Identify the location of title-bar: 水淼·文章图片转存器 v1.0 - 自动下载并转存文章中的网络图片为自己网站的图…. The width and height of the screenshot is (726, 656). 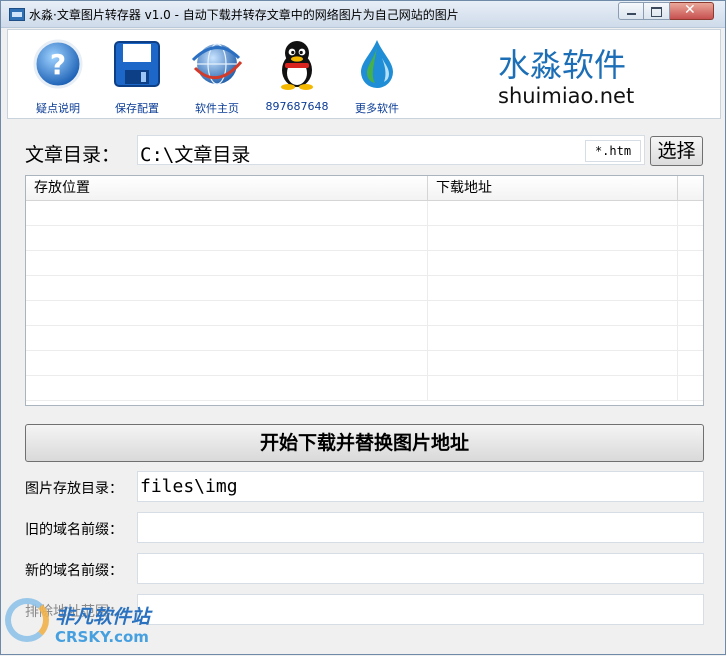
(363, 14).